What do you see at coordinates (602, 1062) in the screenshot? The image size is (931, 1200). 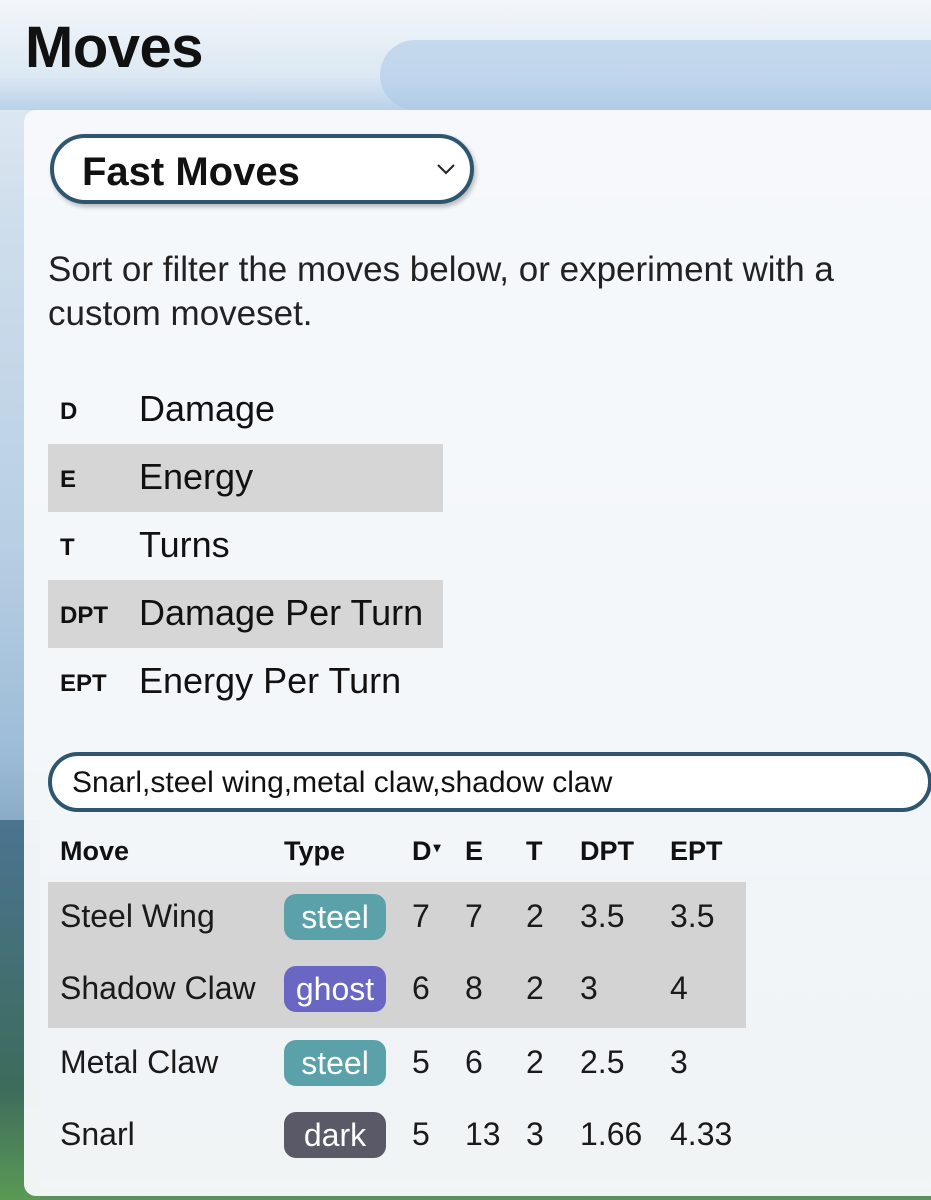 I see `dpt-value: 2.5` at bounding box center [602, 1062].